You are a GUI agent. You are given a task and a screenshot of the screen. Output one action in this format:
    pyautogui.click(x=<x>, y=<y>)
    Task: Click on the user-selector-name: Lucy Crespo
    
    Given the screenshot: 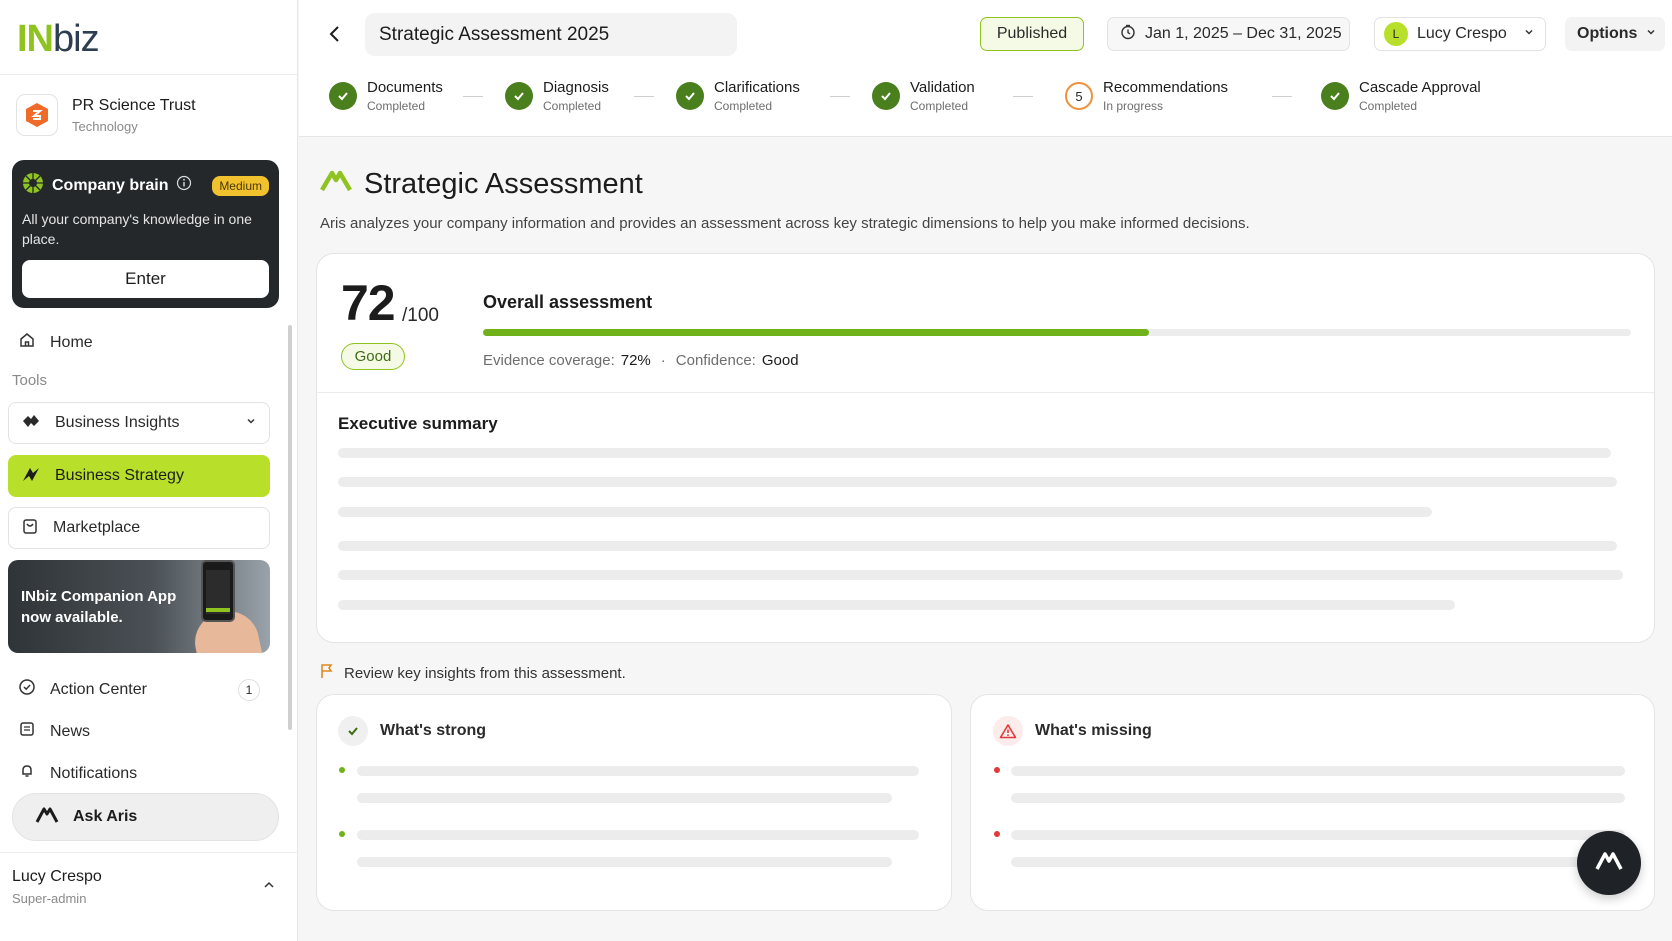 What is the action you would take?
    pyautogui.click(x=1462, y=33)
    